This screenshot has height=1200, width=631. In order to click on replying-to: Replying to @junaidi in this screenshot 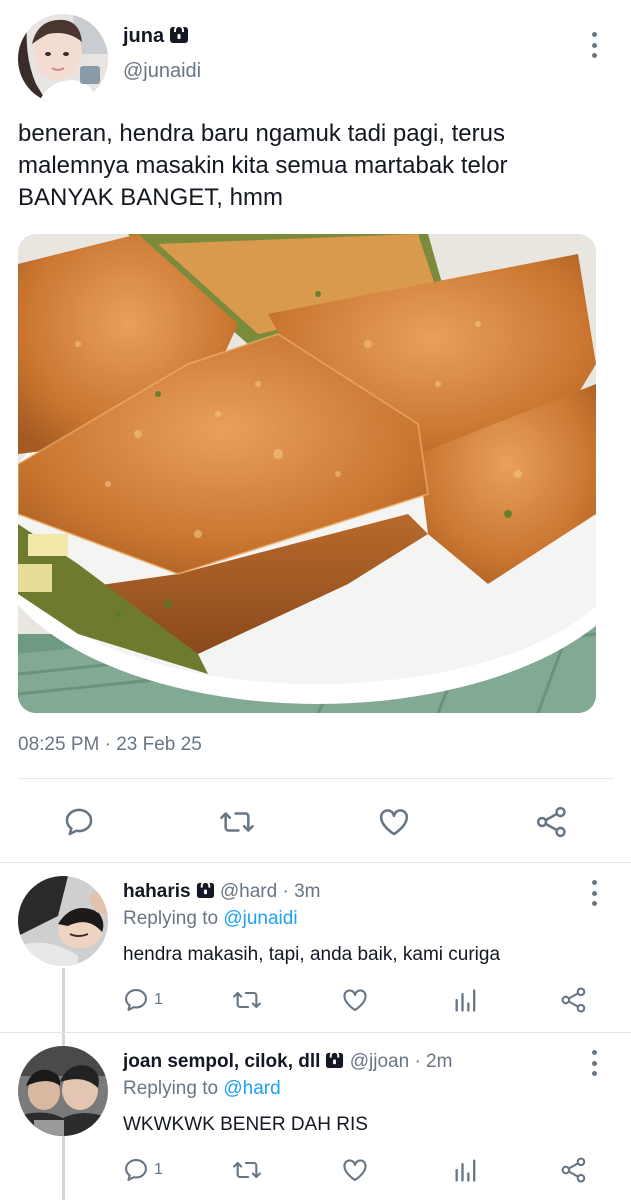, I will do `click(210, 919)`.